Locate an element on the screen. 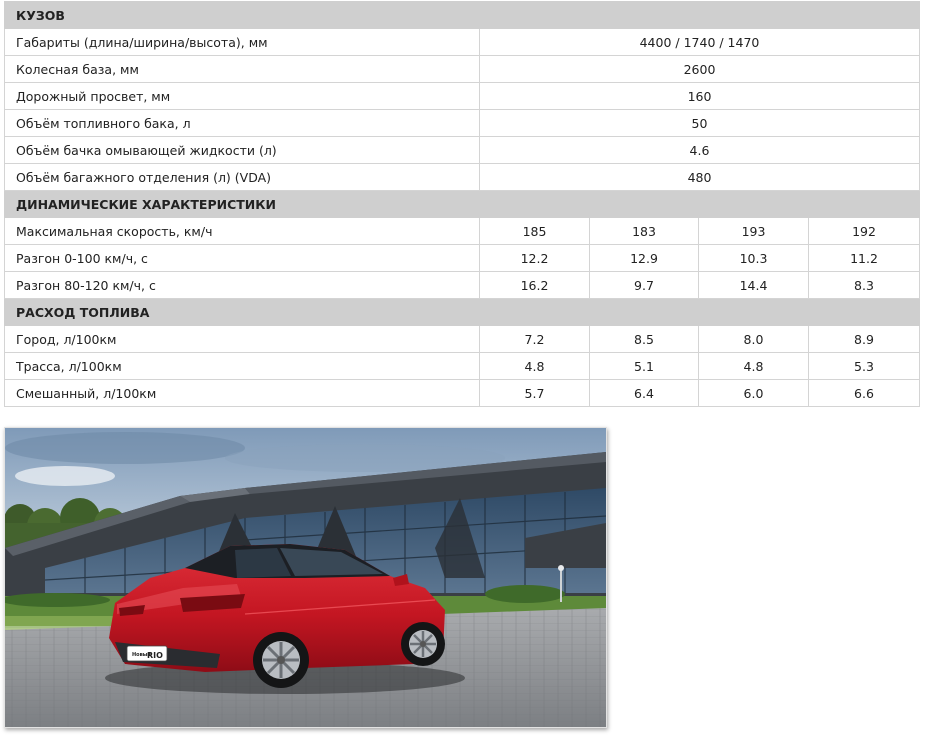 The width and height of the screenshot is (926, 740). table-row: Объём бачка омывающей жидкости (л) 4.6 is located at coordinates (462, 150).